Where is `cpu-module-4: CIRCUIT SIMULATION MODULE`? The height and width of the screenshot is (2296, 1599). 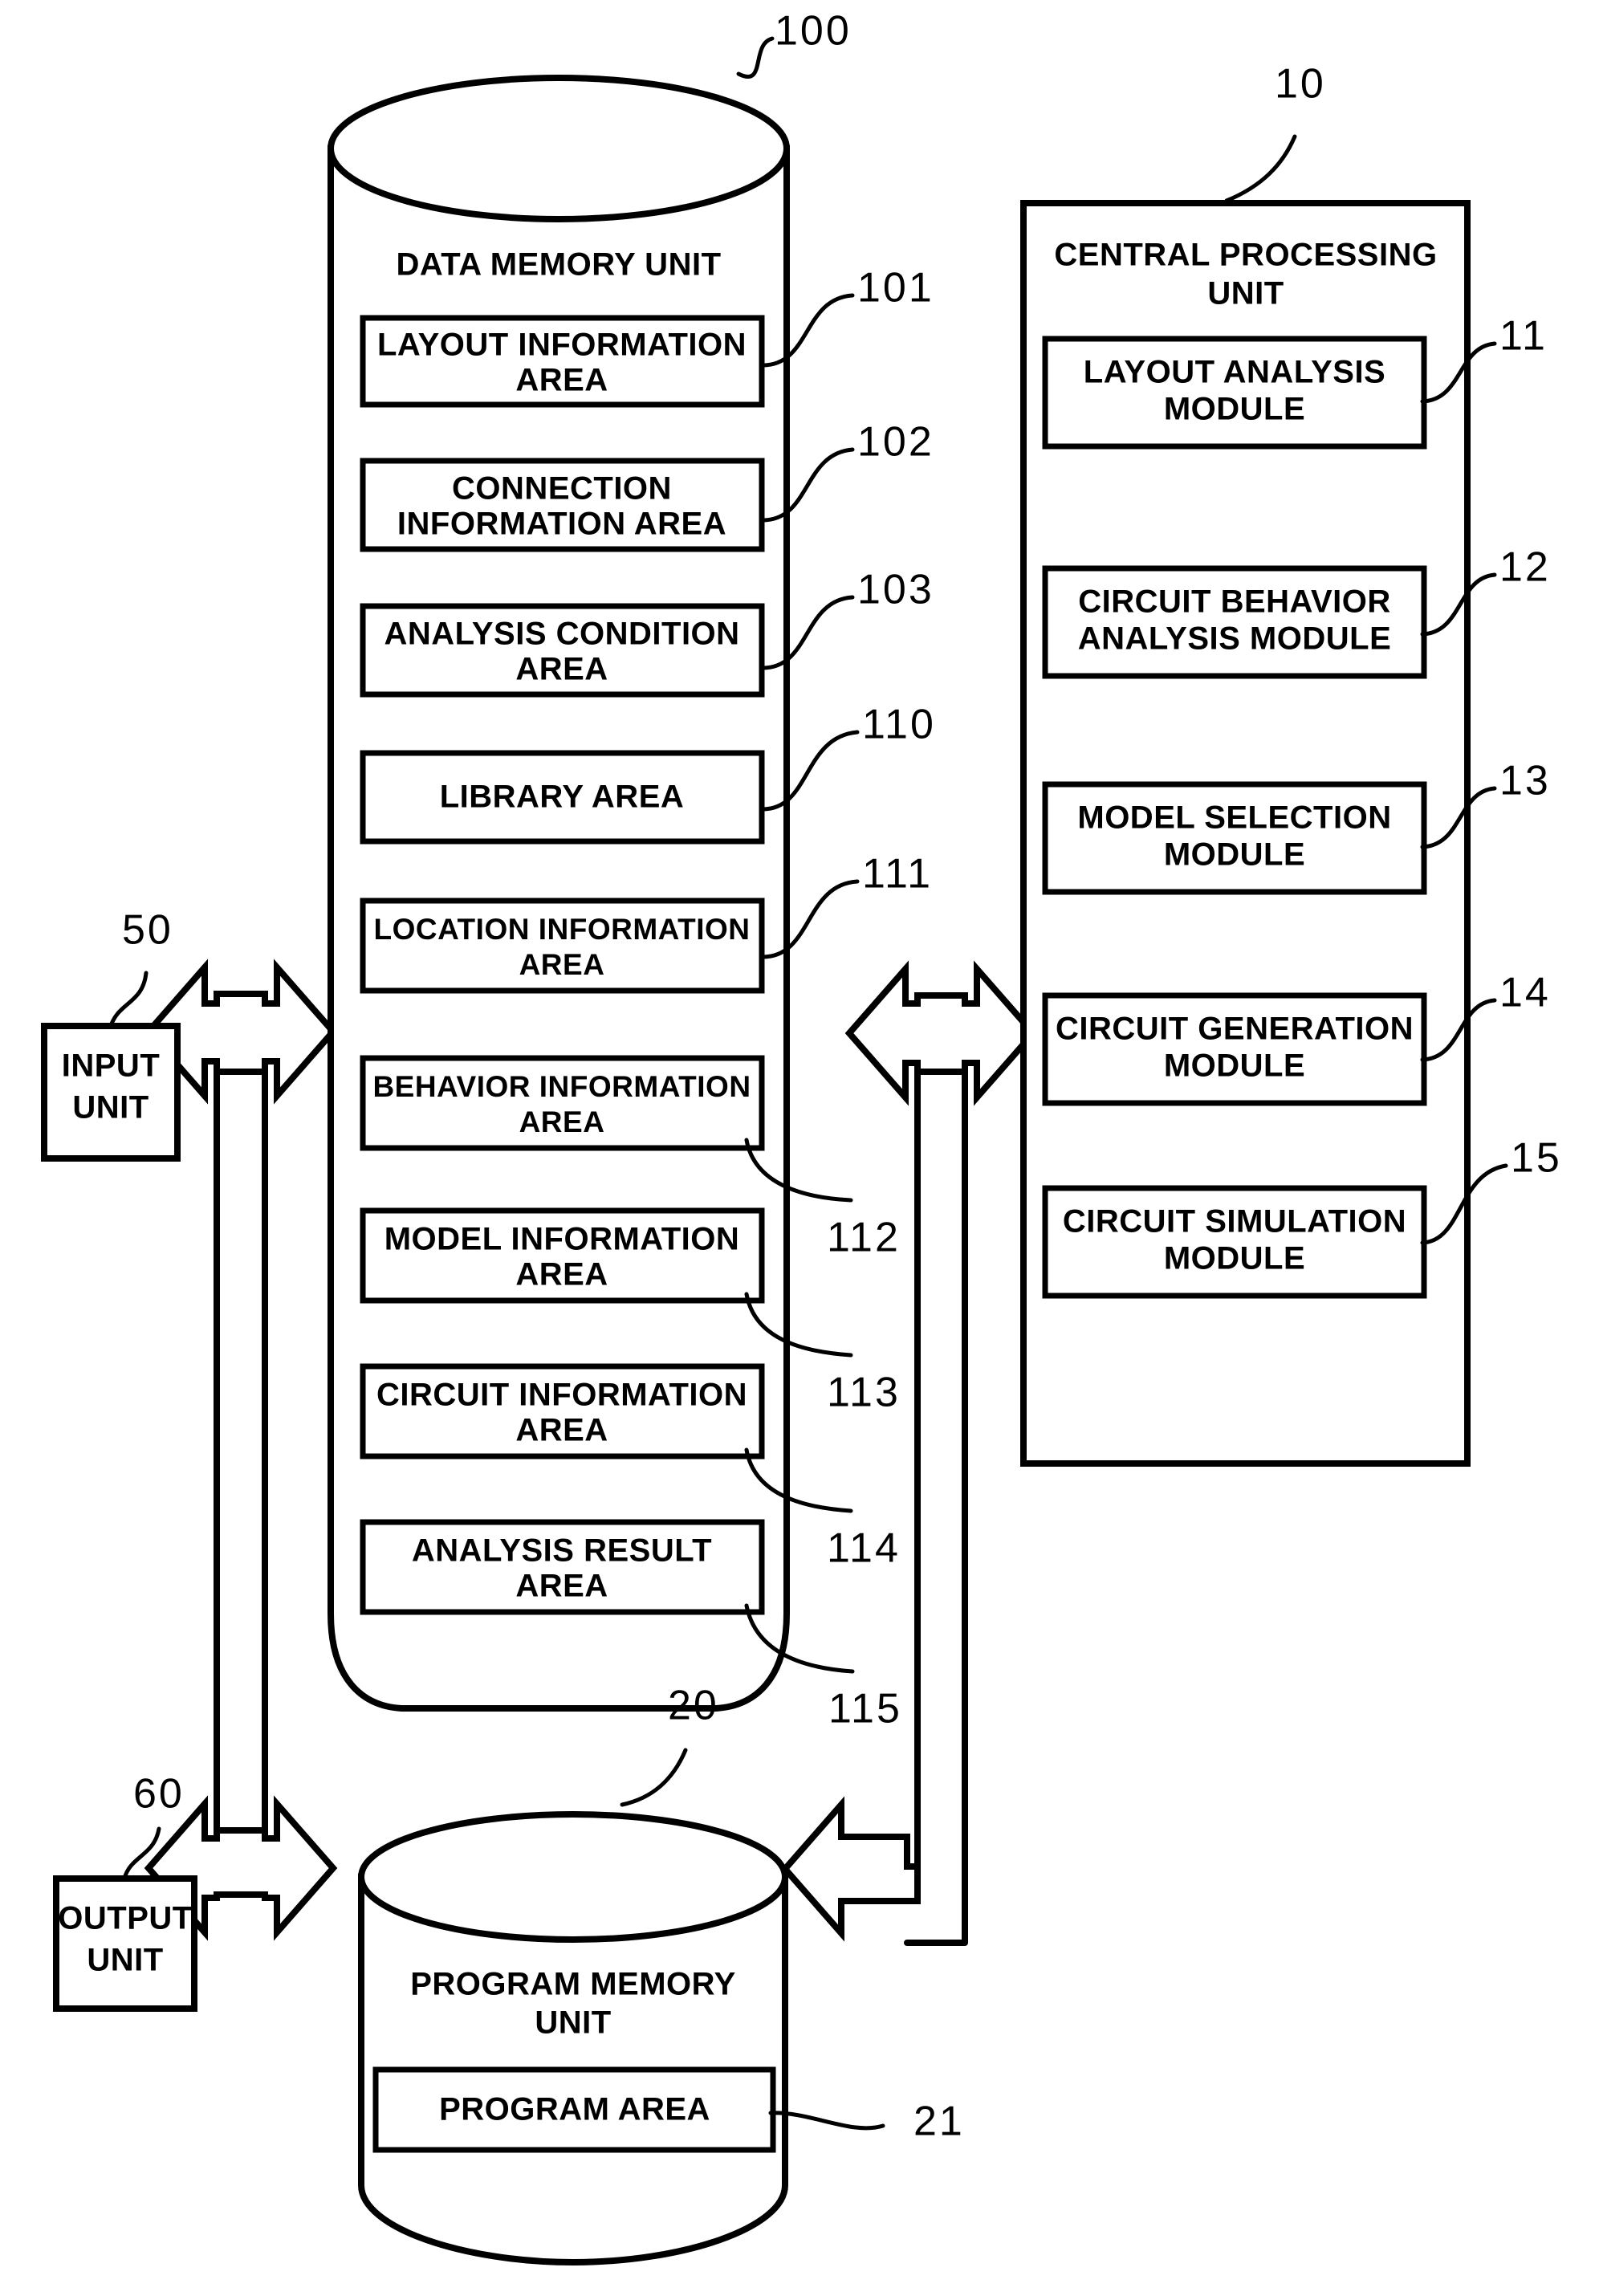 cpu-module-4: CIRCUIT SIMULATION MODULE is located at coordinates (1234, 1242).